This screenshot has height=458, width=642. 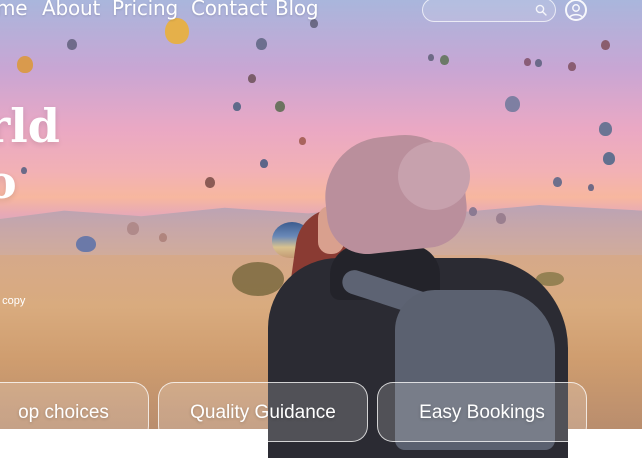 I want to click on nav-link-about: About, so click(x=71, y=10).